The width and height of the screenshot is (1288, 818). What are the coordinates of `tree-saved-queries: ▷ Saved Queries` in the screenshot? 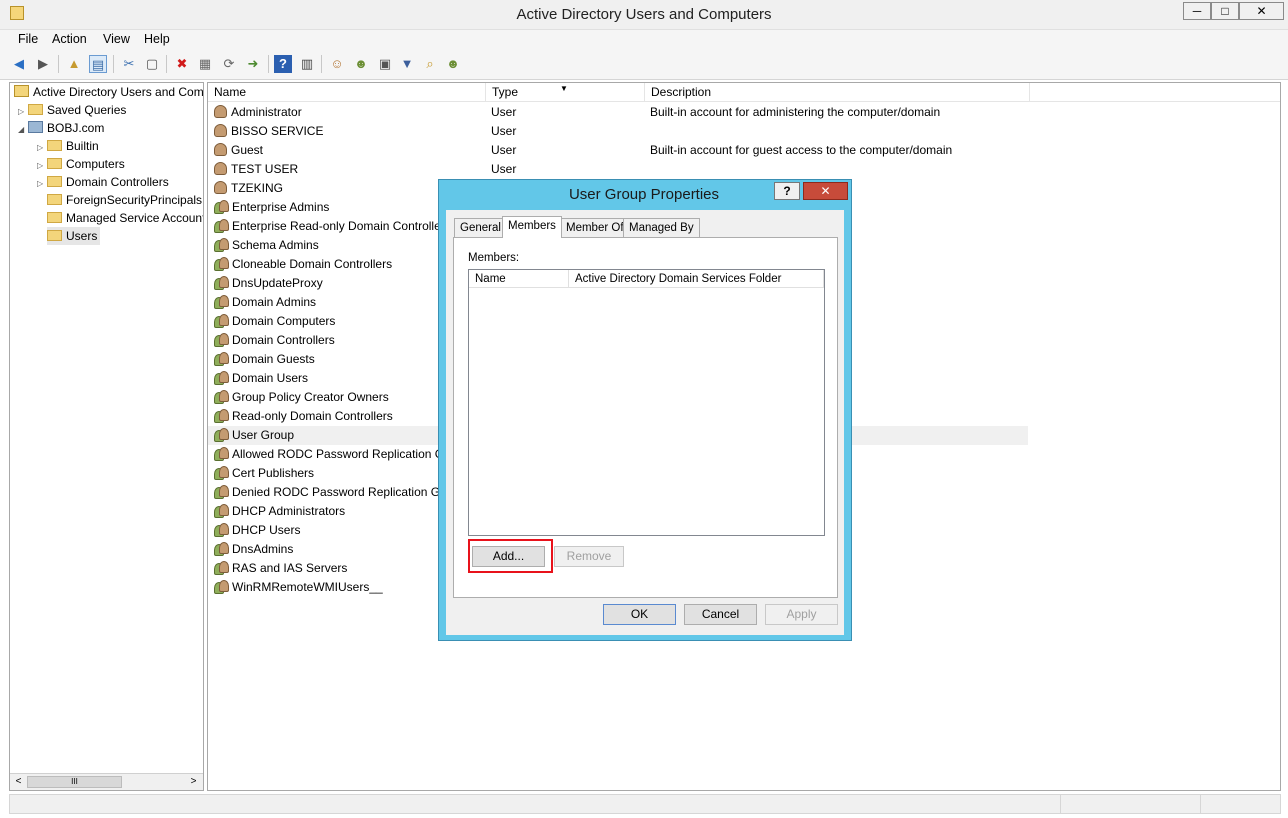 It's located at (72, 110).